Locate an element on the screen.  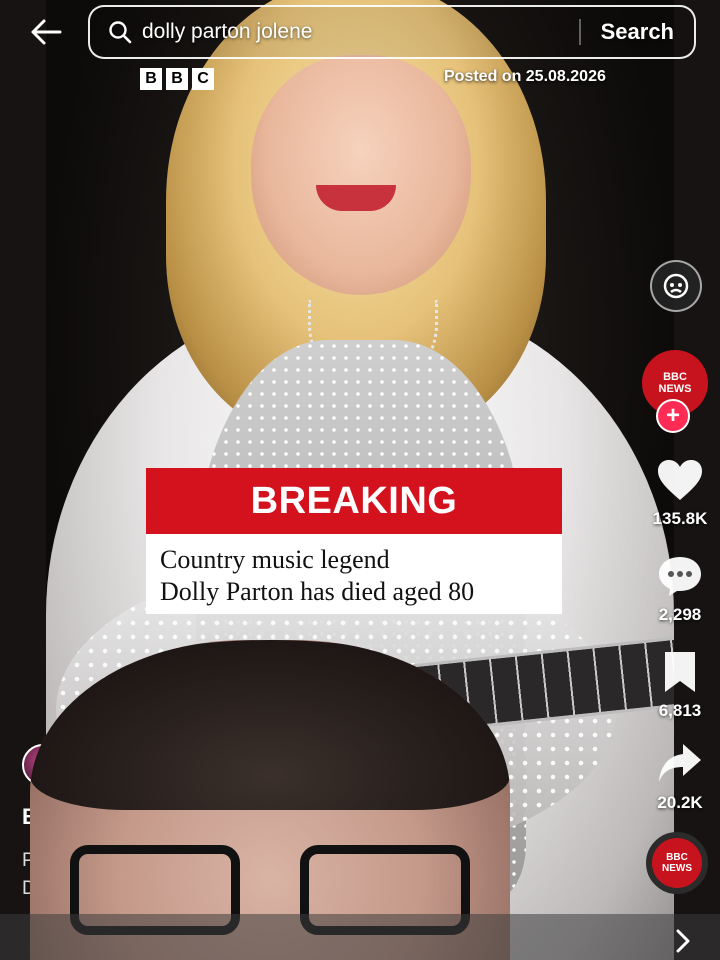
like-count: 135.8K is located at coordinates (680, 518).